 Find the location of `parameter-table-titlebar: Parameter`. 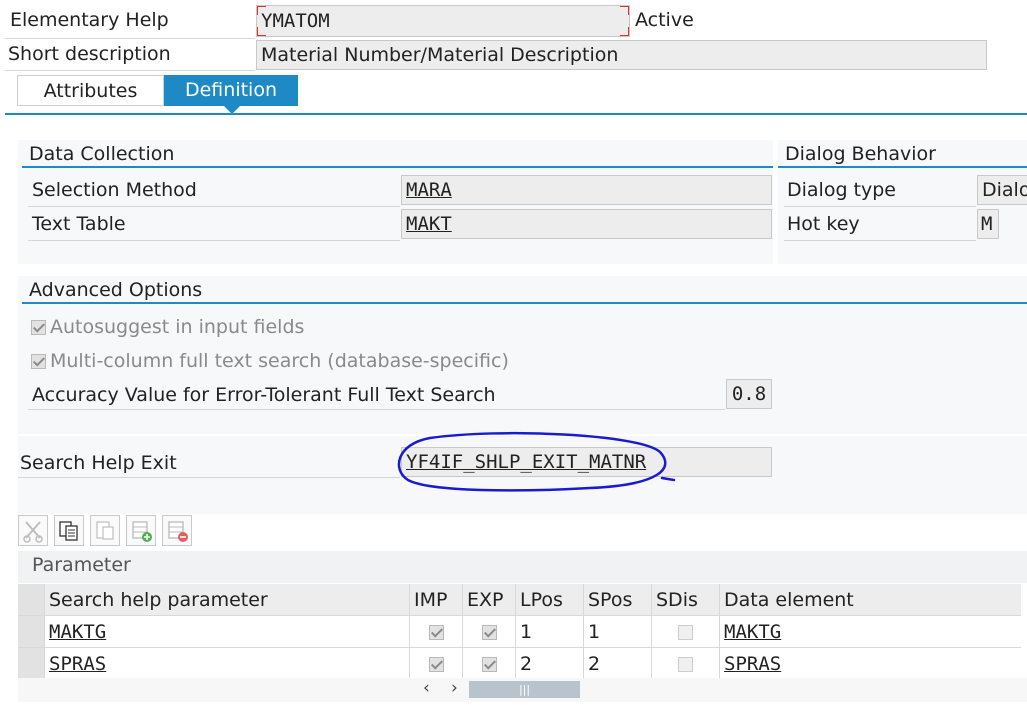

parameter-table-titlebar: Parameter is located at coordinates (522, 567).